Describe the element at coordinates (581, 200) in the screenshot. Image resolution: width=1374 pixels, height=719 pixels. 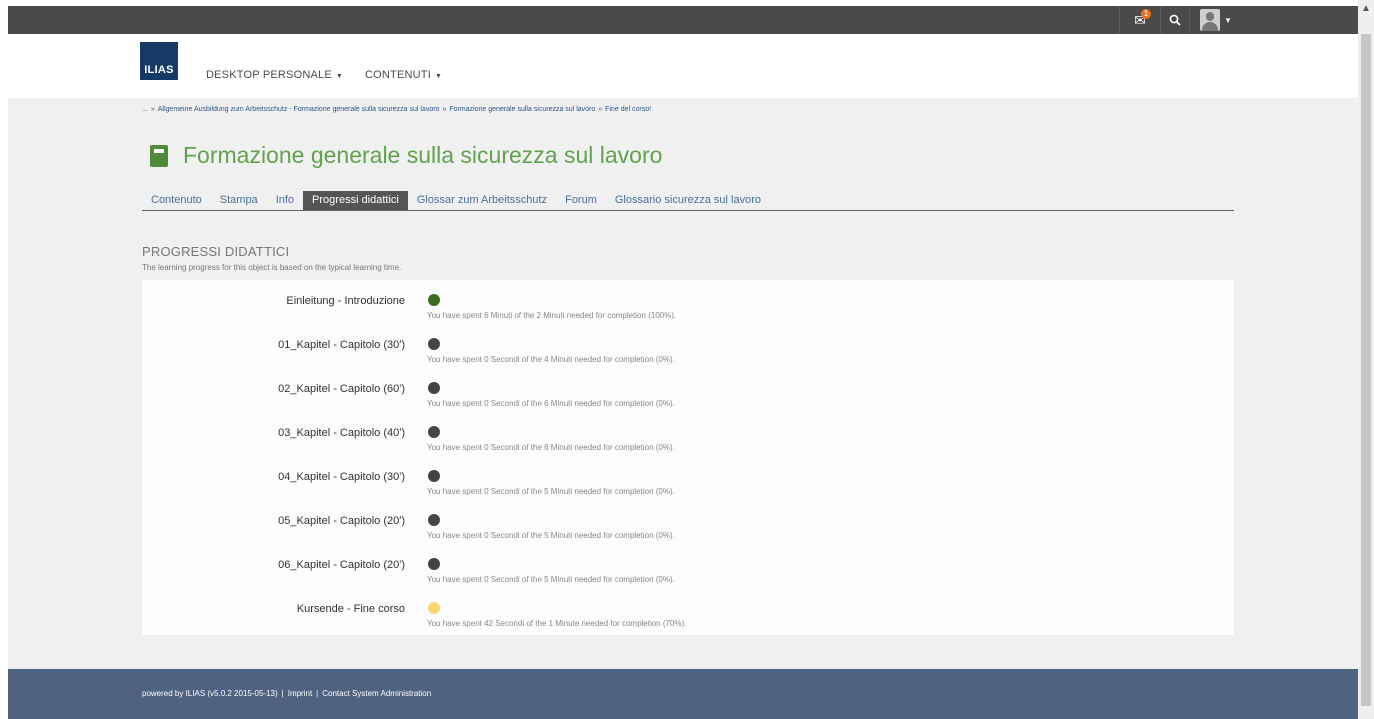
I see `tab-forum: Forum` at that location.